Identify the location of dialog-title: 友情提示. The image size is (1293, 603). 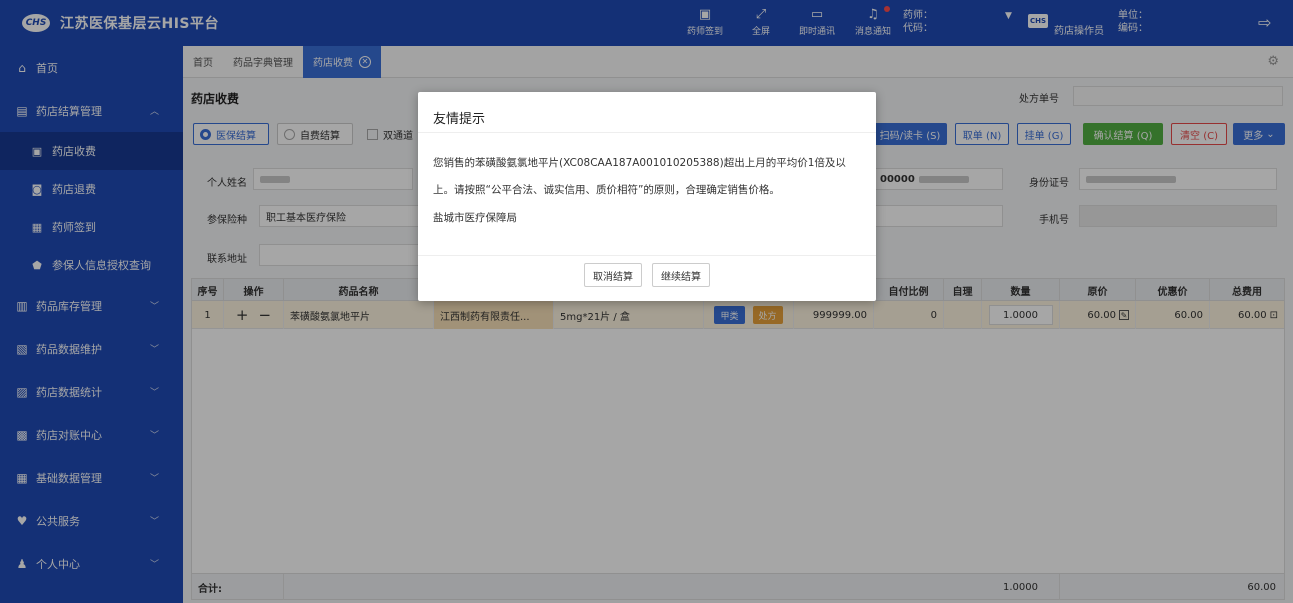
(459, 119).